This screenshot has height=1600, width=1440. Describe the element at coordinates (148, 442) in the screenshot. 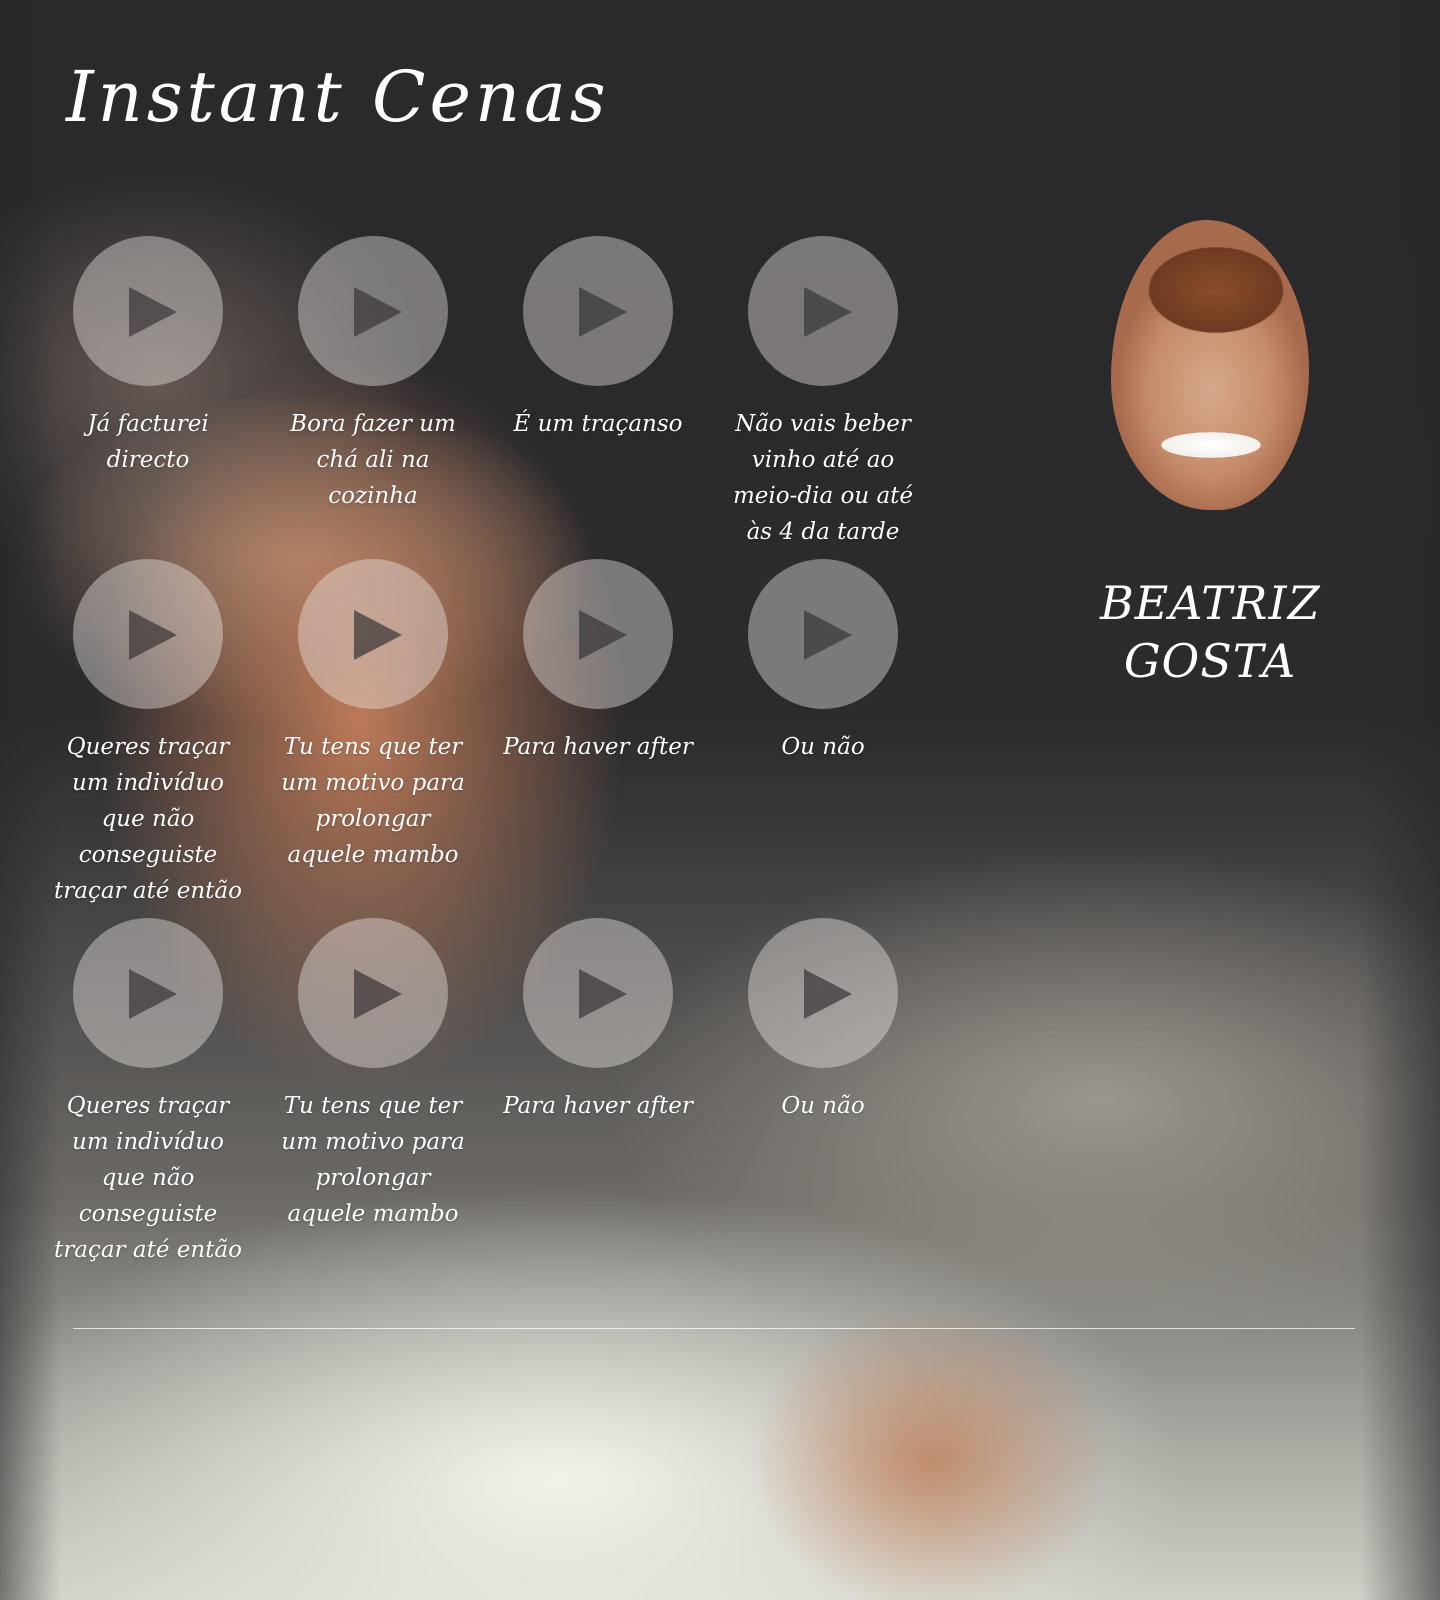

I see `clip-label: Já facturei directo` at that location.